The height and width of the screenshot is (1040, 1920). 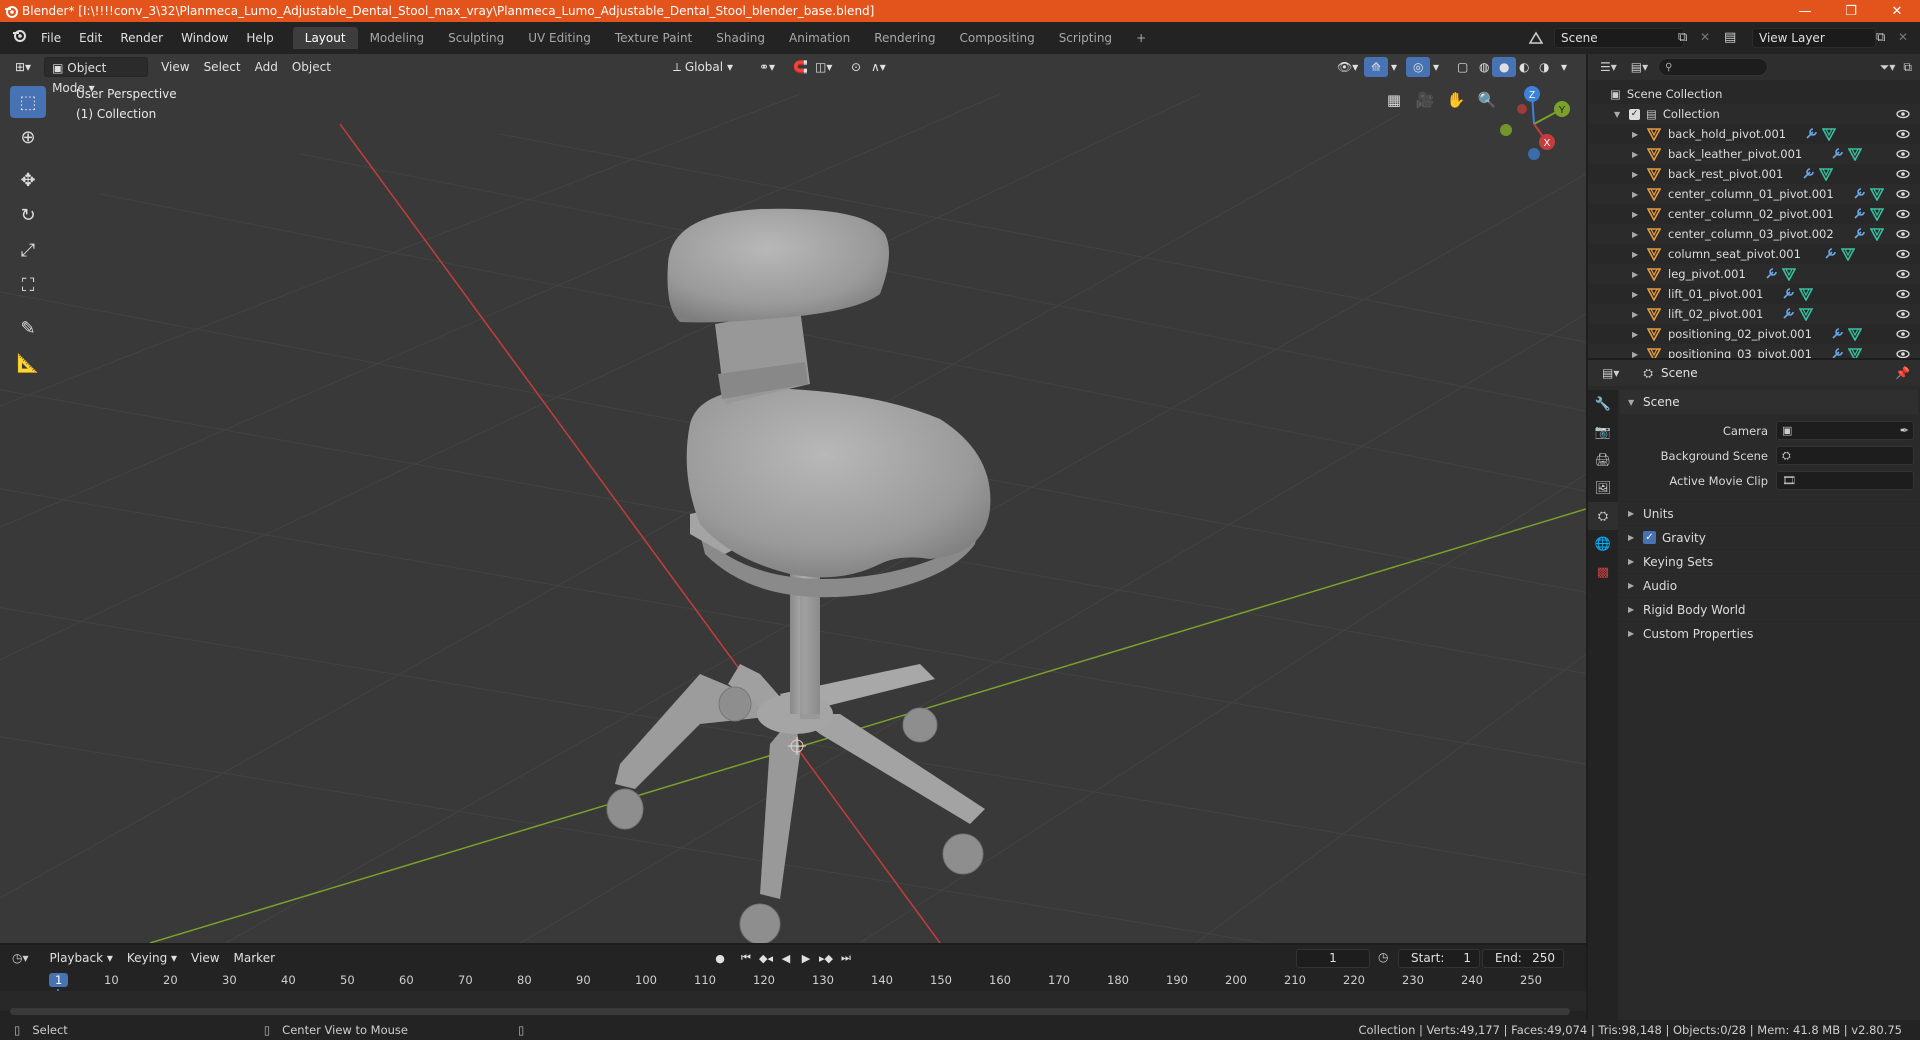 What do you see at coordinates (823, 67) in the screenshot?
I see `snap-target-icon: ◫▾` at bounding box center [823, 67].